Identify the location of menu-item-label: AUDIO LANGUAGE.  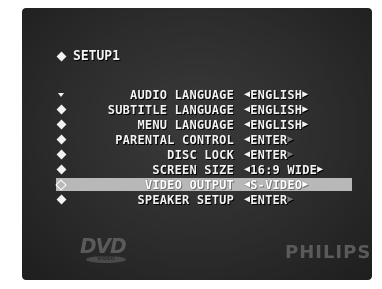
(182, 94).